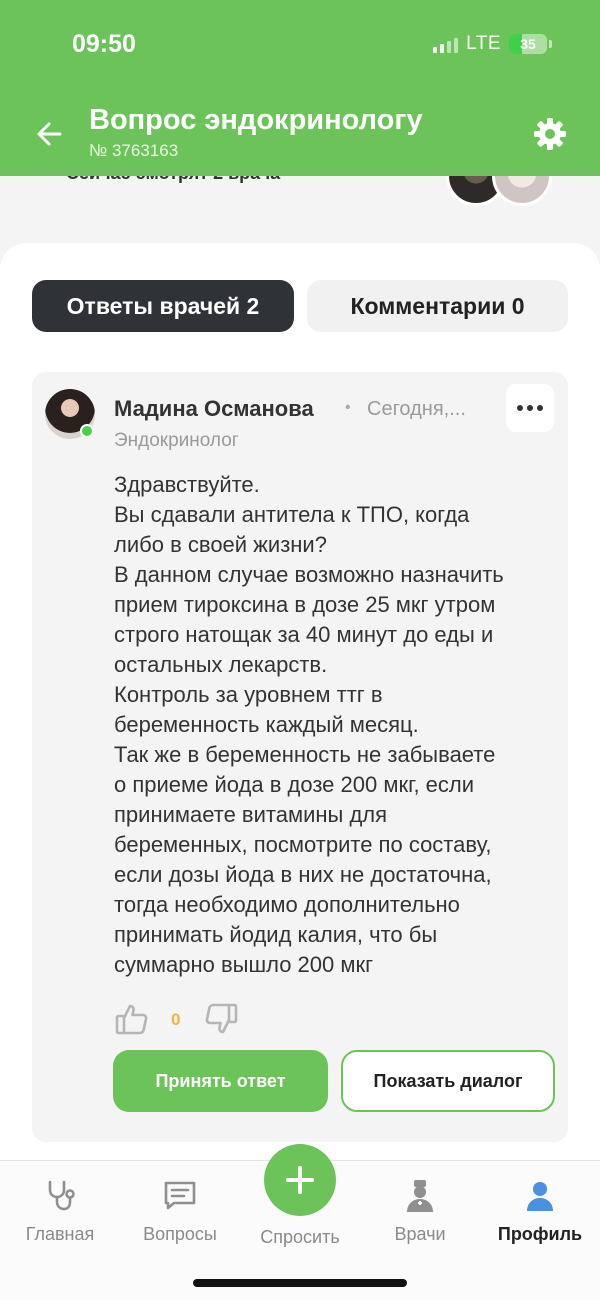 The image size is (600, 1300). I want to click on home-indicator, so click(300, 1283).